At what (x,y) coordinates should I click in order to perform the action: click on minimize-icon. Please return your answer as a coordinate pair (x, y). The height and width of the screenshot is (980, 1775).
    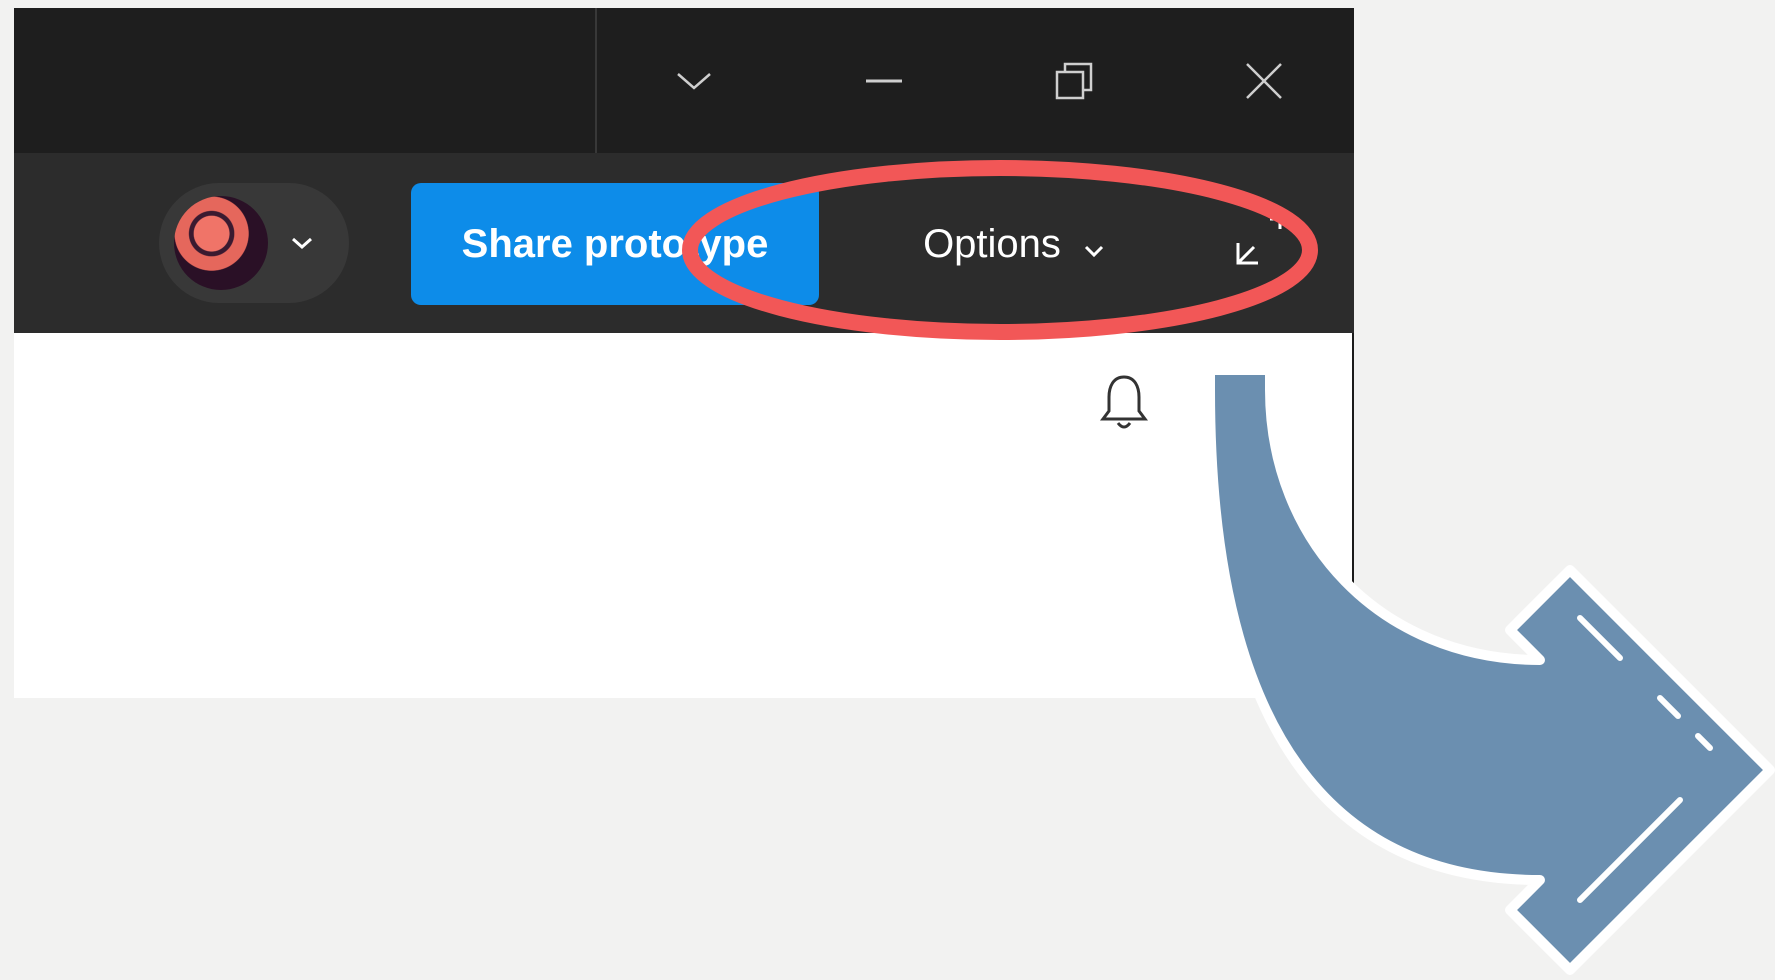
    Looking at the image, I should click on (884, 80).